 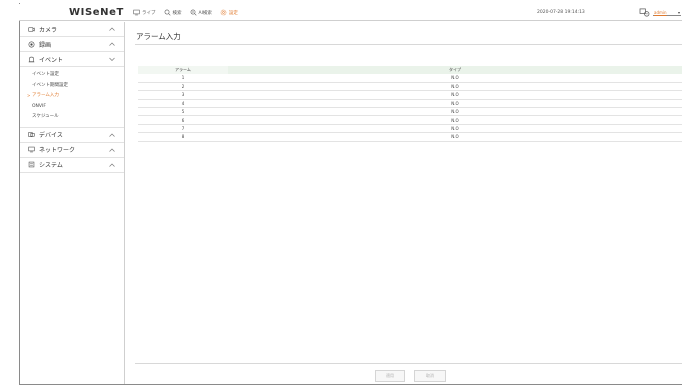 I want to click on submenu-alarm-input: > アラーム入力, so click(x=72, y=96).